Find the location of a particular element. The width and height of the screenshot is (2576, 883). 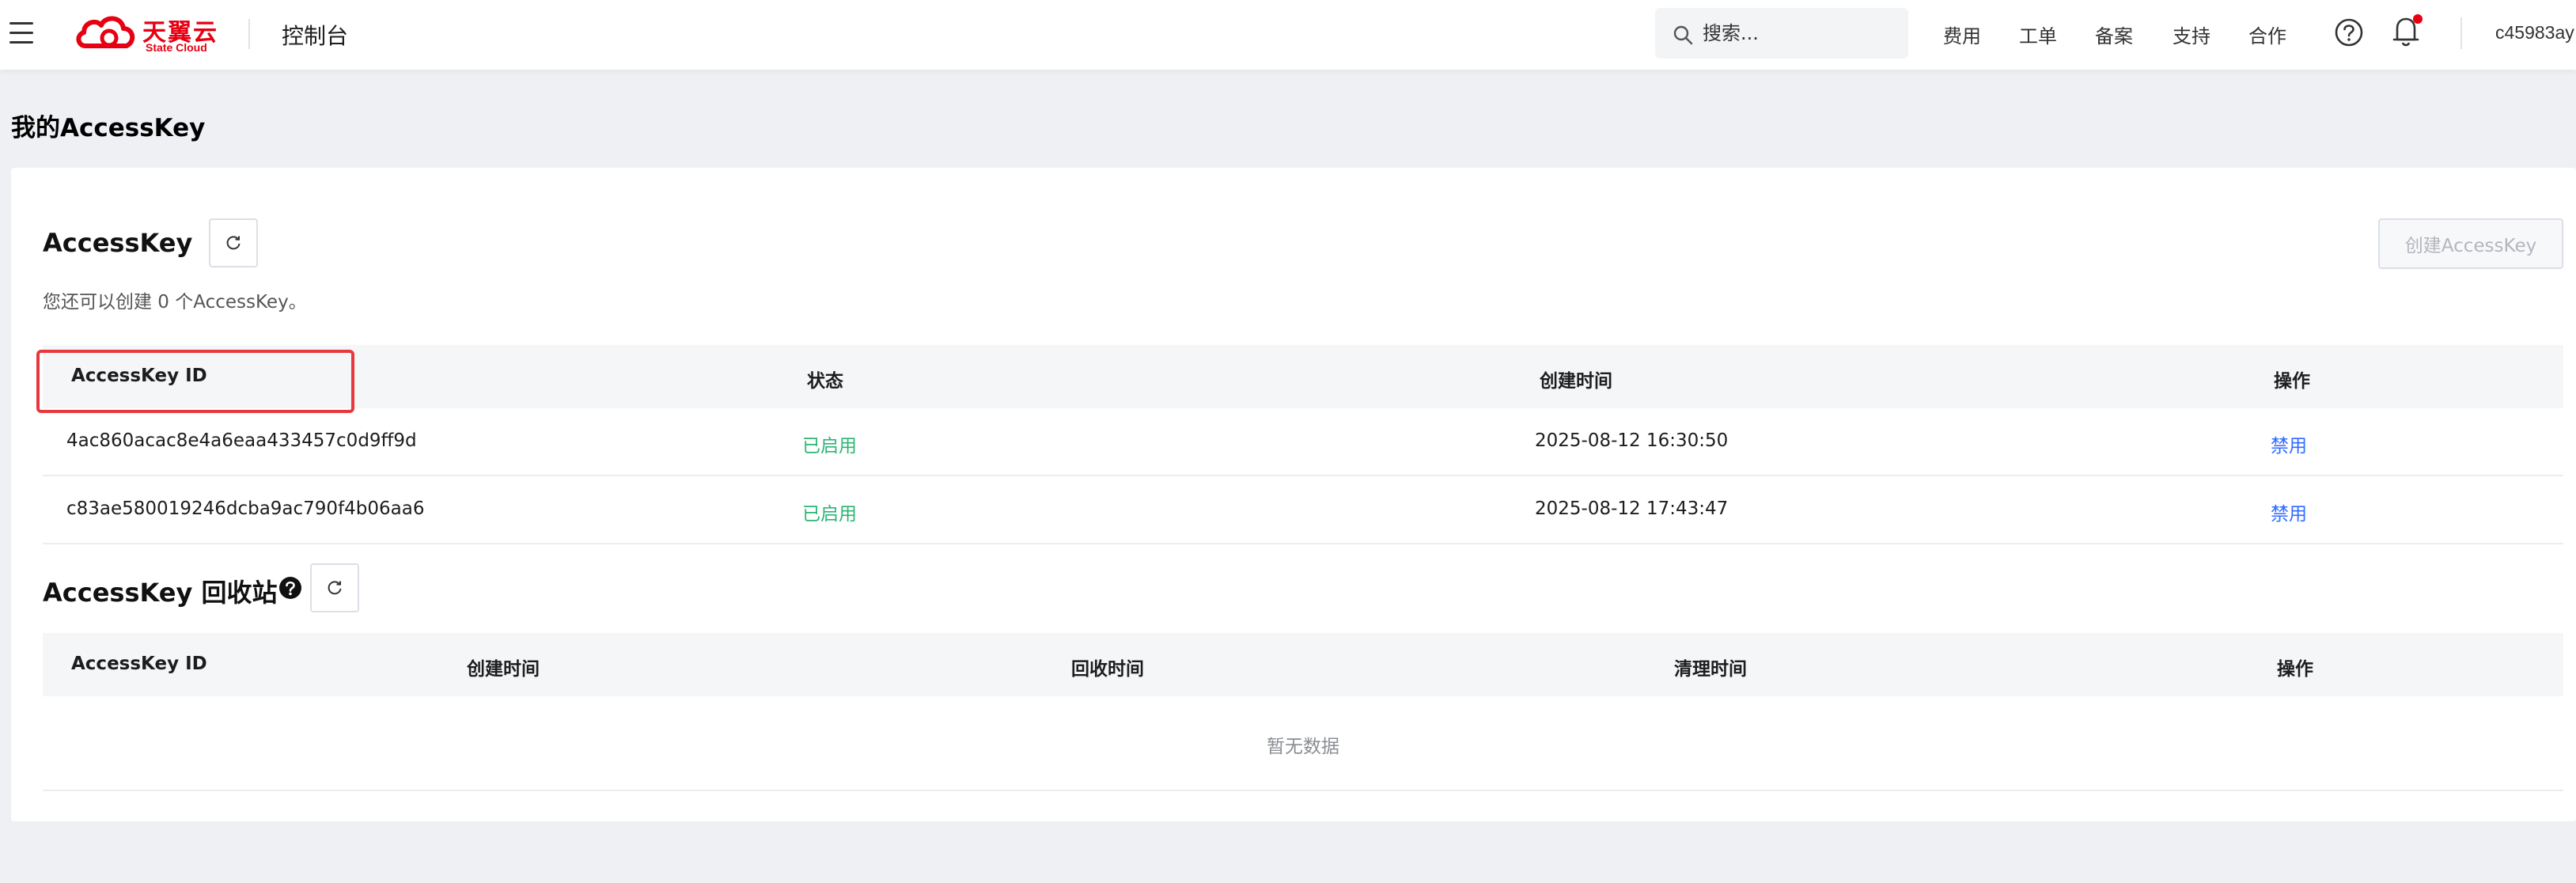

column-header: 清理时间 is located at coordinates (1711, 669).